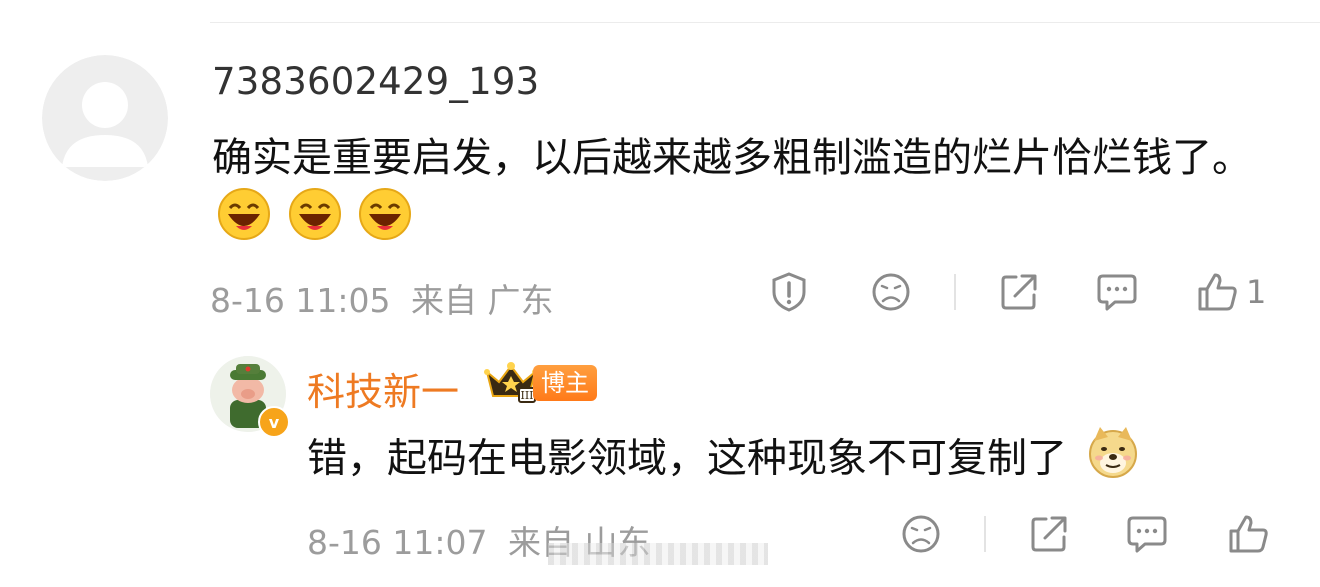 The image size is (1320, 587). Describe the element at coordinates (565, 383) in the screenshot. I see `blogger-badge: 博主` at that location.